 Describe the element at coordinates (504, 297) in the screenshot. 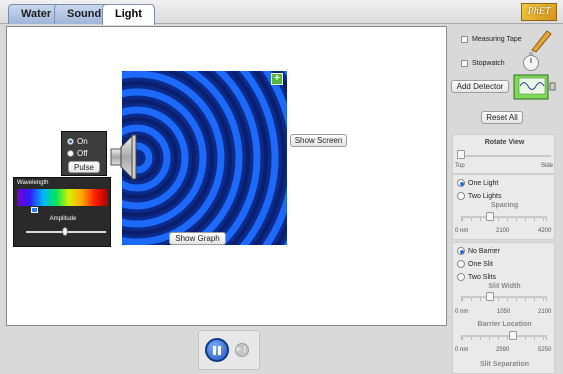

I see `slit-width-slider-track` at that location.